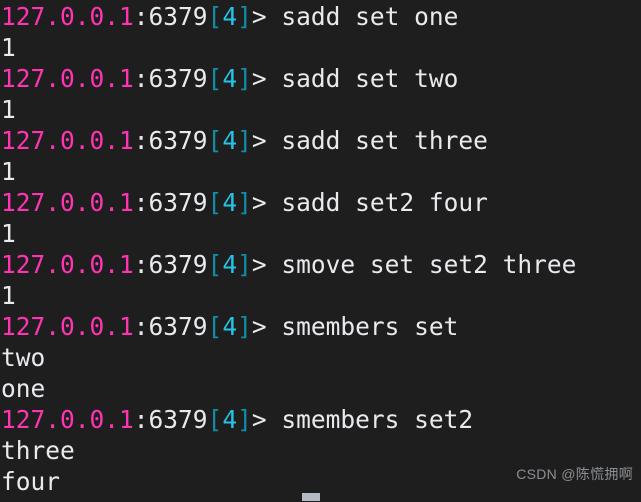 The height and width of the screenshot is (502, 641). I want to click on terminal-prompt-line: 127.0.0.1:6379[4]> sadd set2 four, so click(321, 202).